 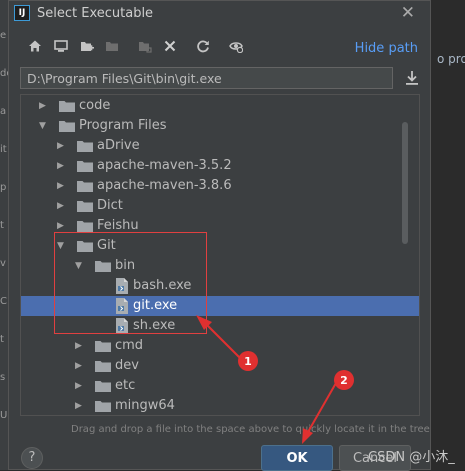 I want to click on intellij-logo-icon: IJ, so click(x=22, y=13).